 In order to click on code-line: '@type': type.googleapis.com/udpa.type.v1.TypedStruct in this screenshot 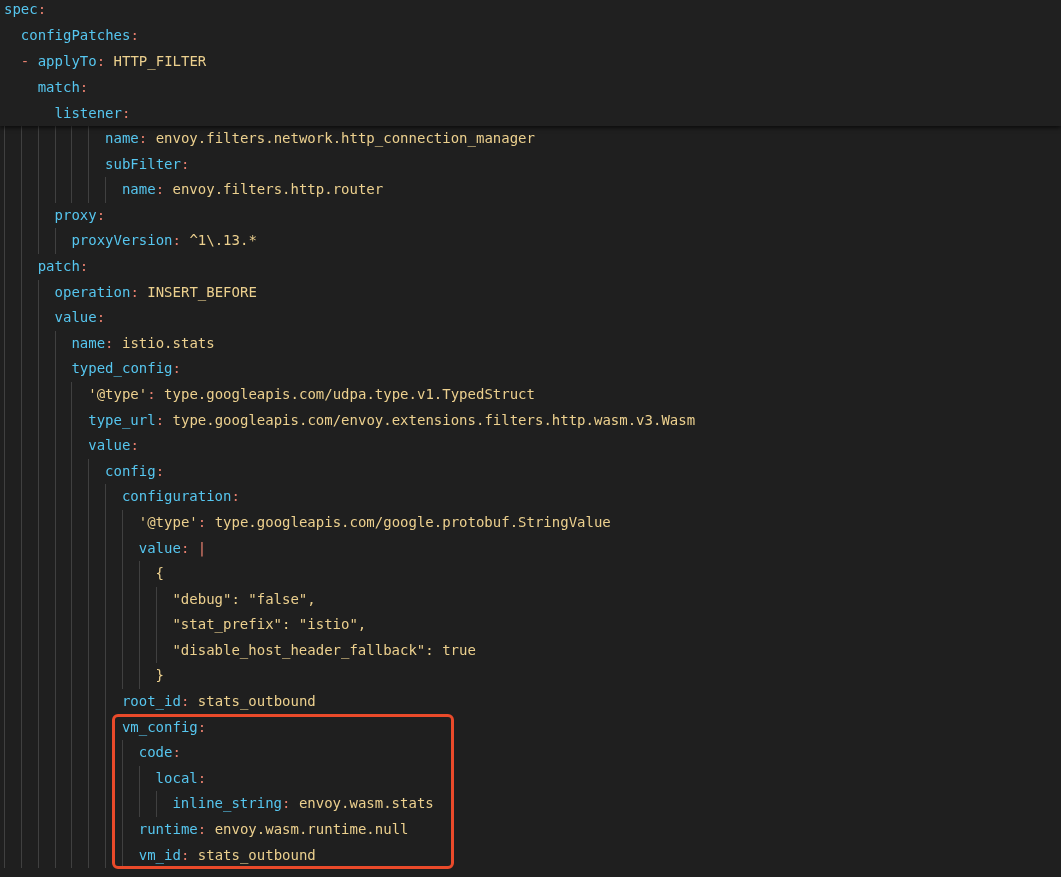, I will do `click(311, 394)`.